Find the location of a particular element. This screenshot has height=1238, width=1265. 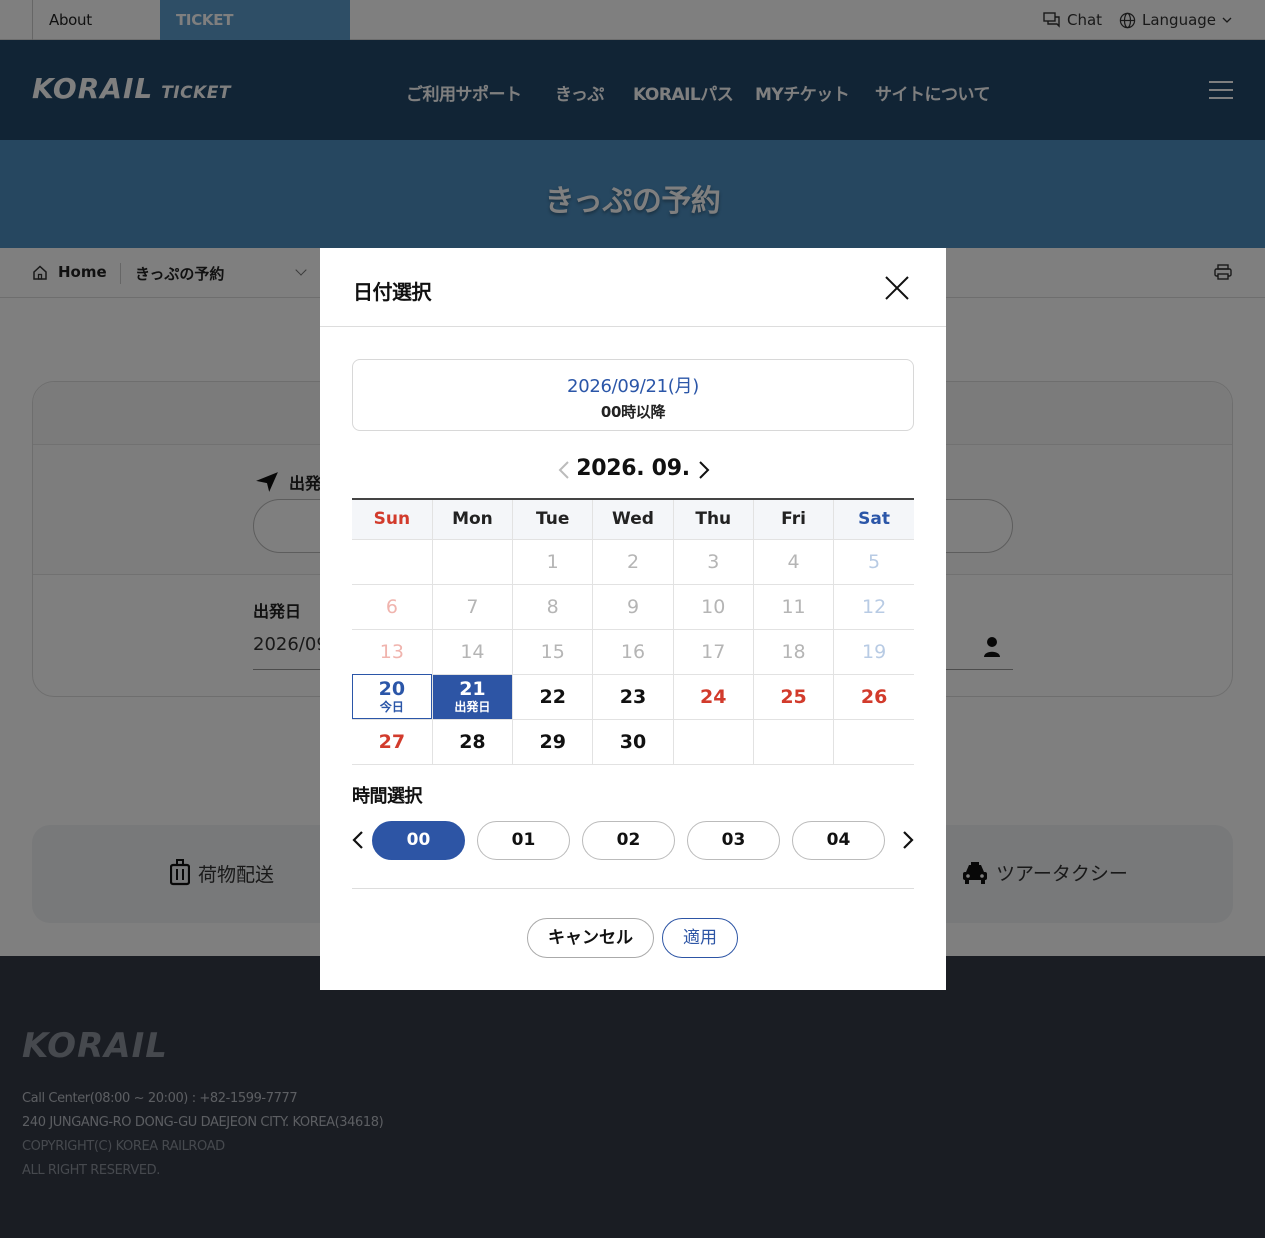

calendar-day-disabled: 16 is located at coordinates (633, 652).